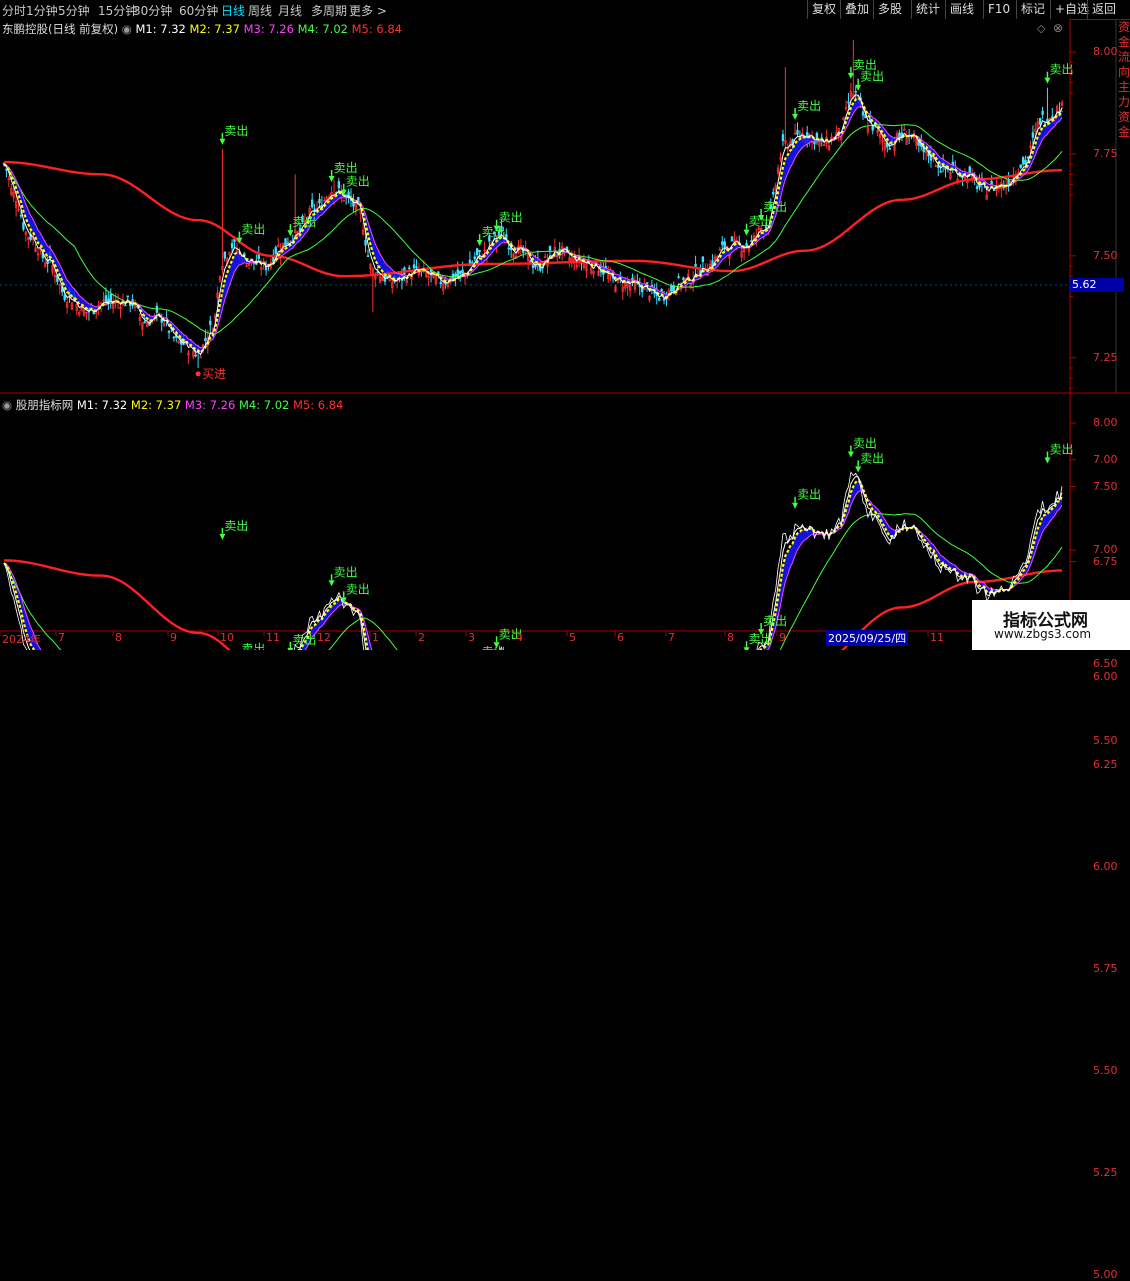  I want to click on y-tick-sub: 8.00, so click(1105, 422).